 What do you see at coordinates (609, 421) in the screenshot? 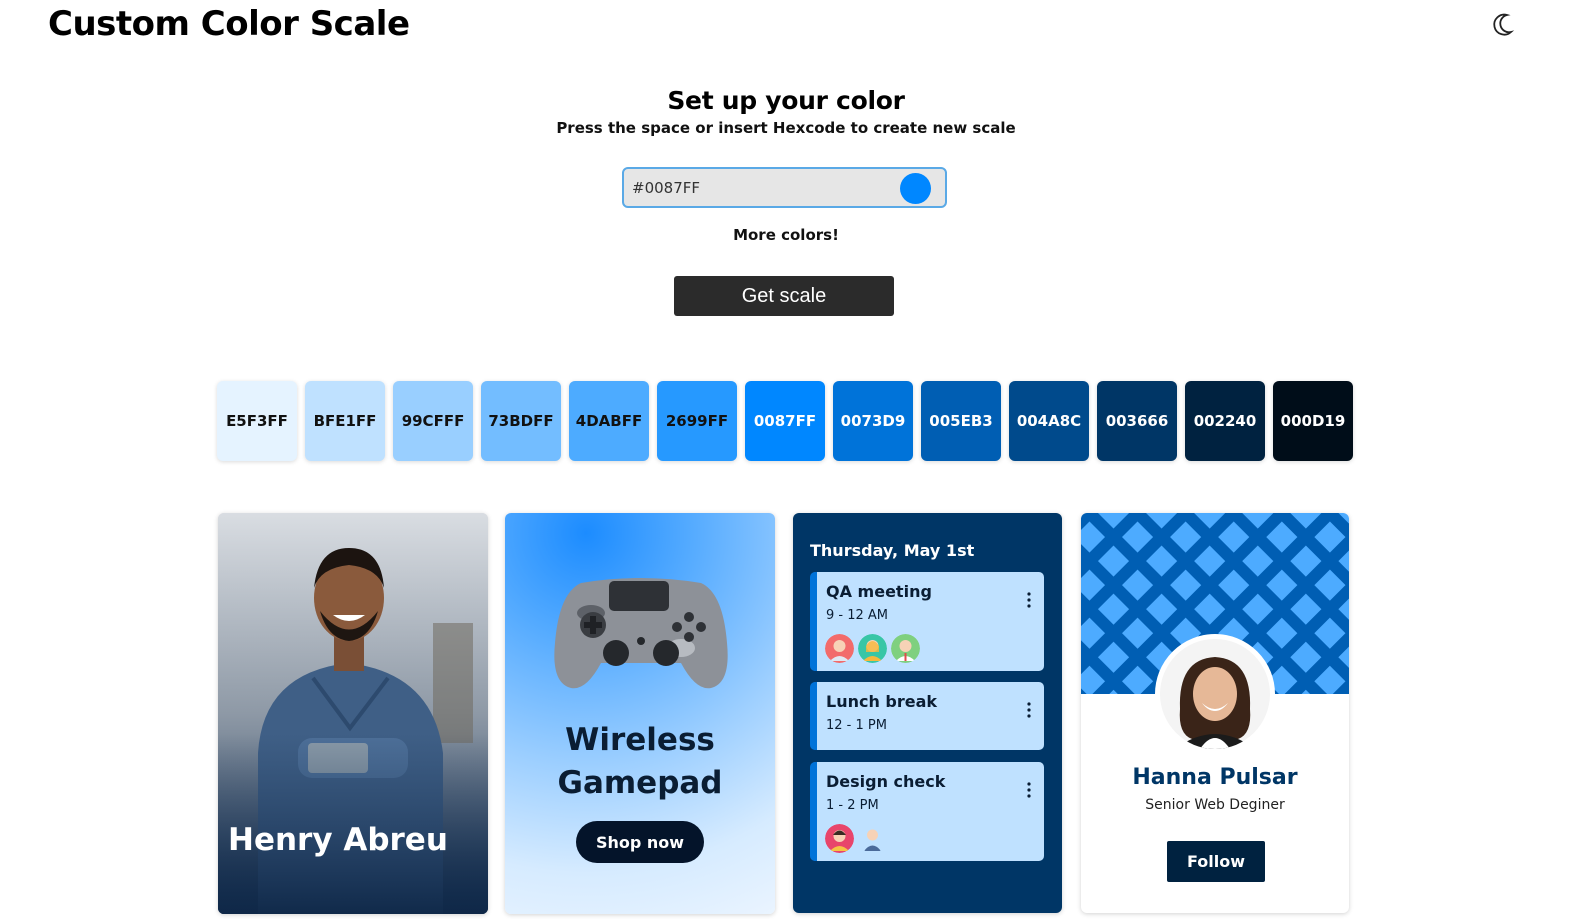
I see `color-swatch: 4DABFF` at bounding box center [609, 421].